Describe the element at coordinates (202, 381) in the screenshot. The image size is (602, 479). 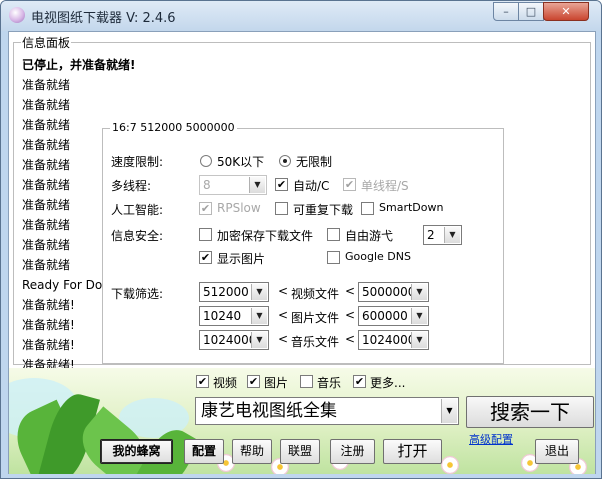
I see `video-checkbox: ✔` at that location.